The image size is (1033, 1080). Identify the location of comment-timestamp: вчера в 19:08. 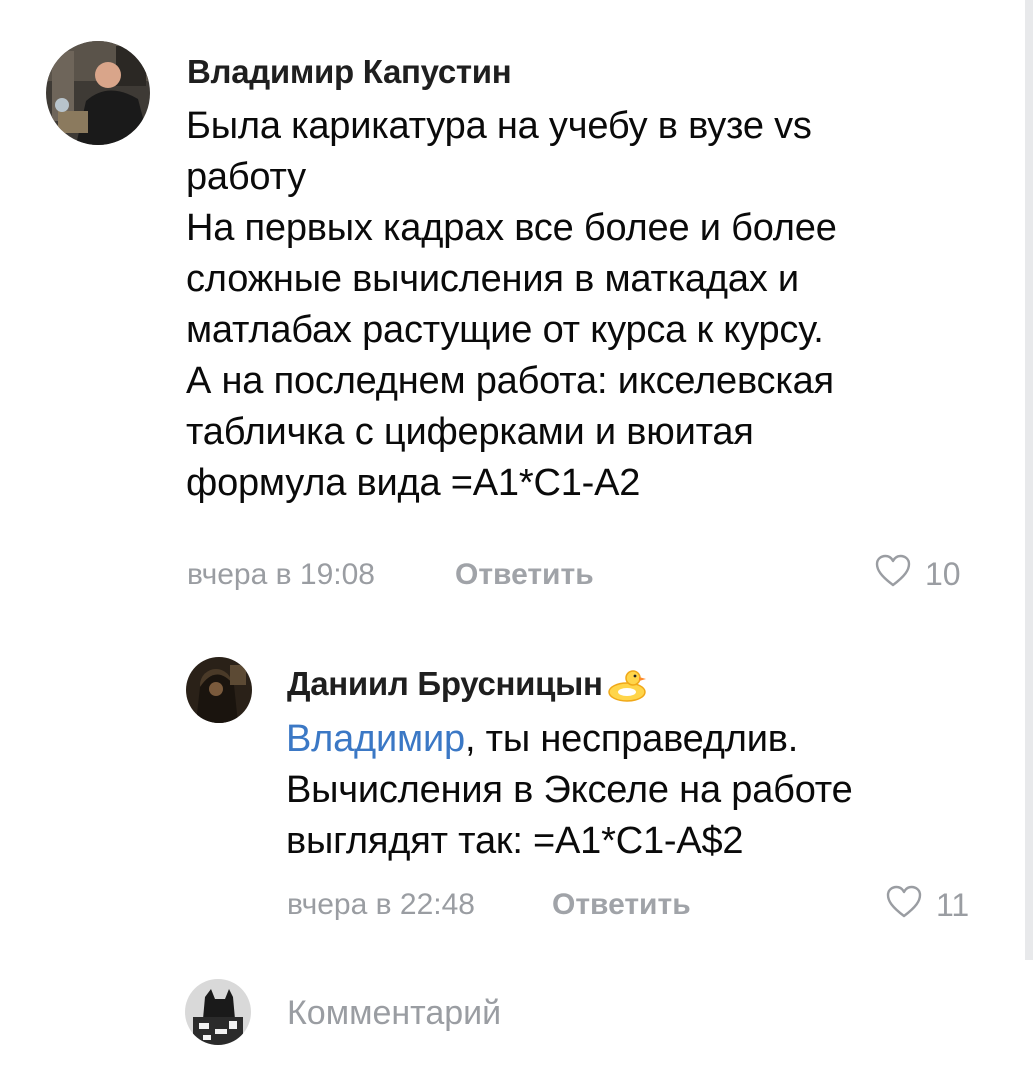
(281, 574).